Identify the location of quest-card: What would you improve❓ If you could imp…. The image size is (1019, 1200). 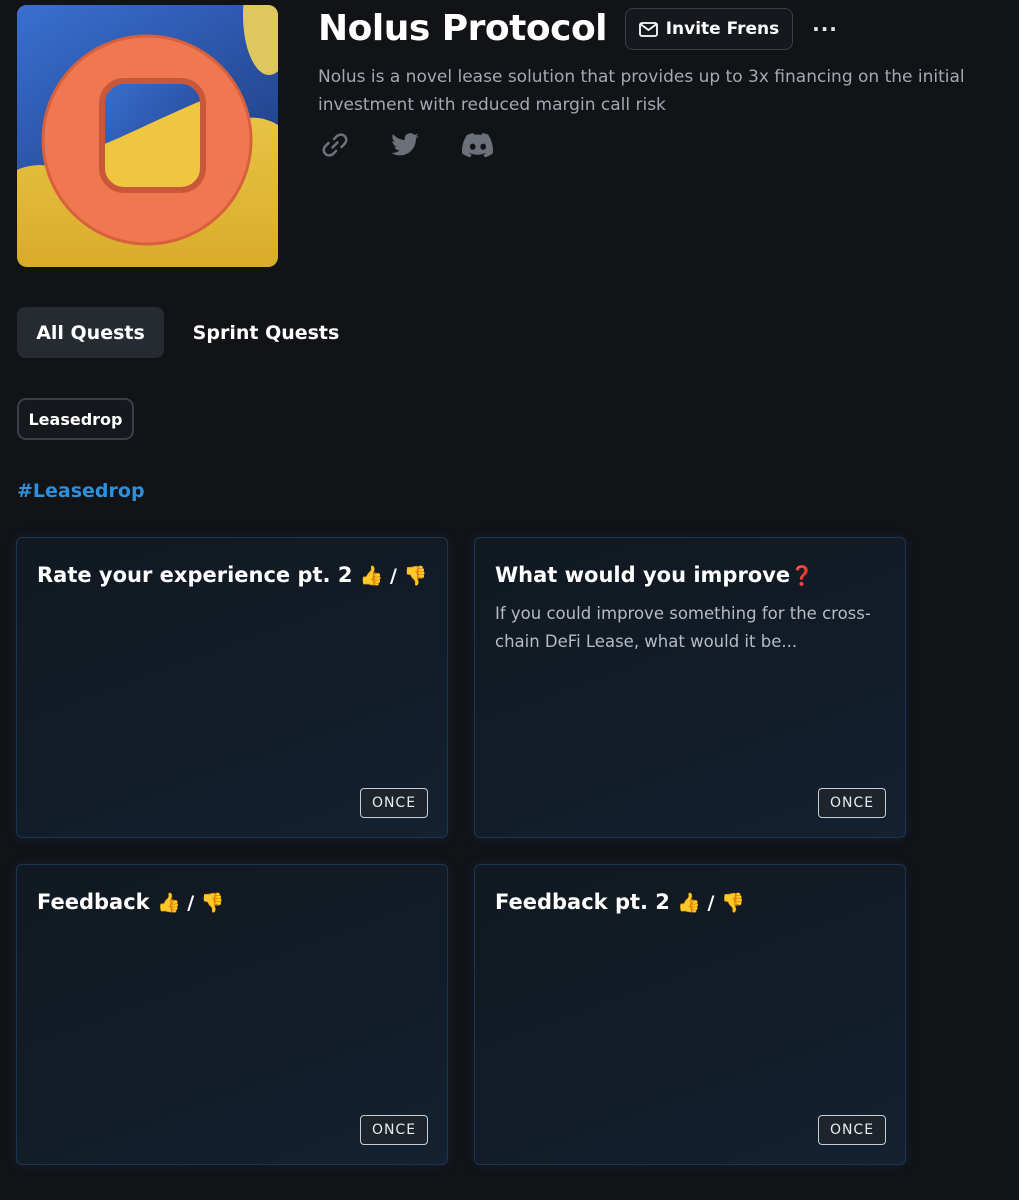
(690, 687).